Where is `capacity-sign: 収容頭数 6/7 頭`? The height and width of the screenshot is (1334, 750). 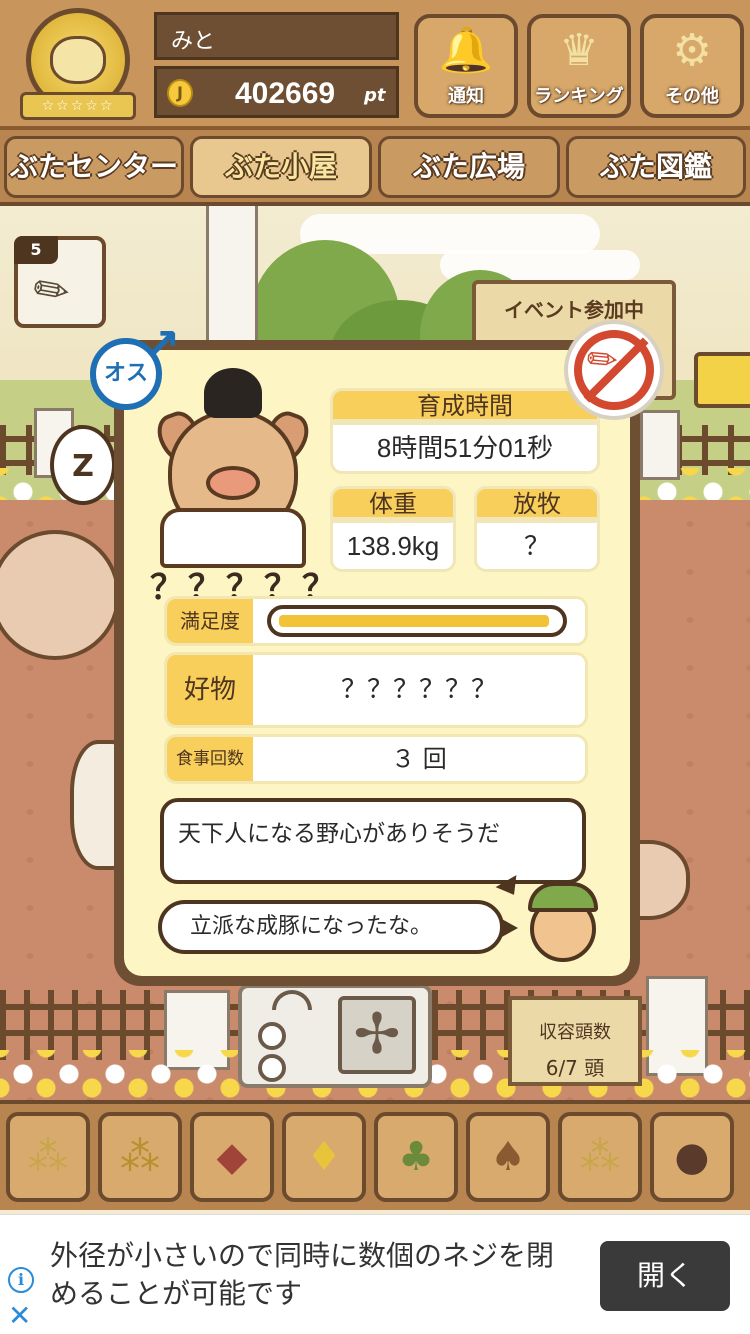 capacity-sign: 収容頭数 6/7 頭 is located at coordinates (575, 1041).